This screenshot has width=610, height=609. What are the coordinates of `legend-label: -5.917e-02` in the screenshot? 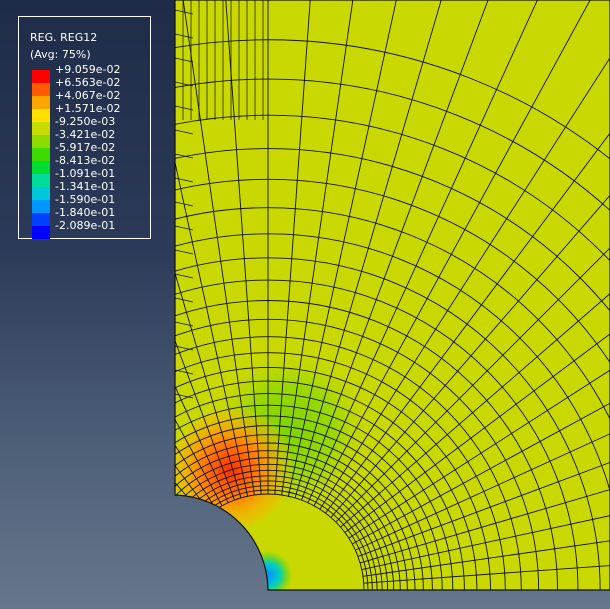 It's located at (85, 147).